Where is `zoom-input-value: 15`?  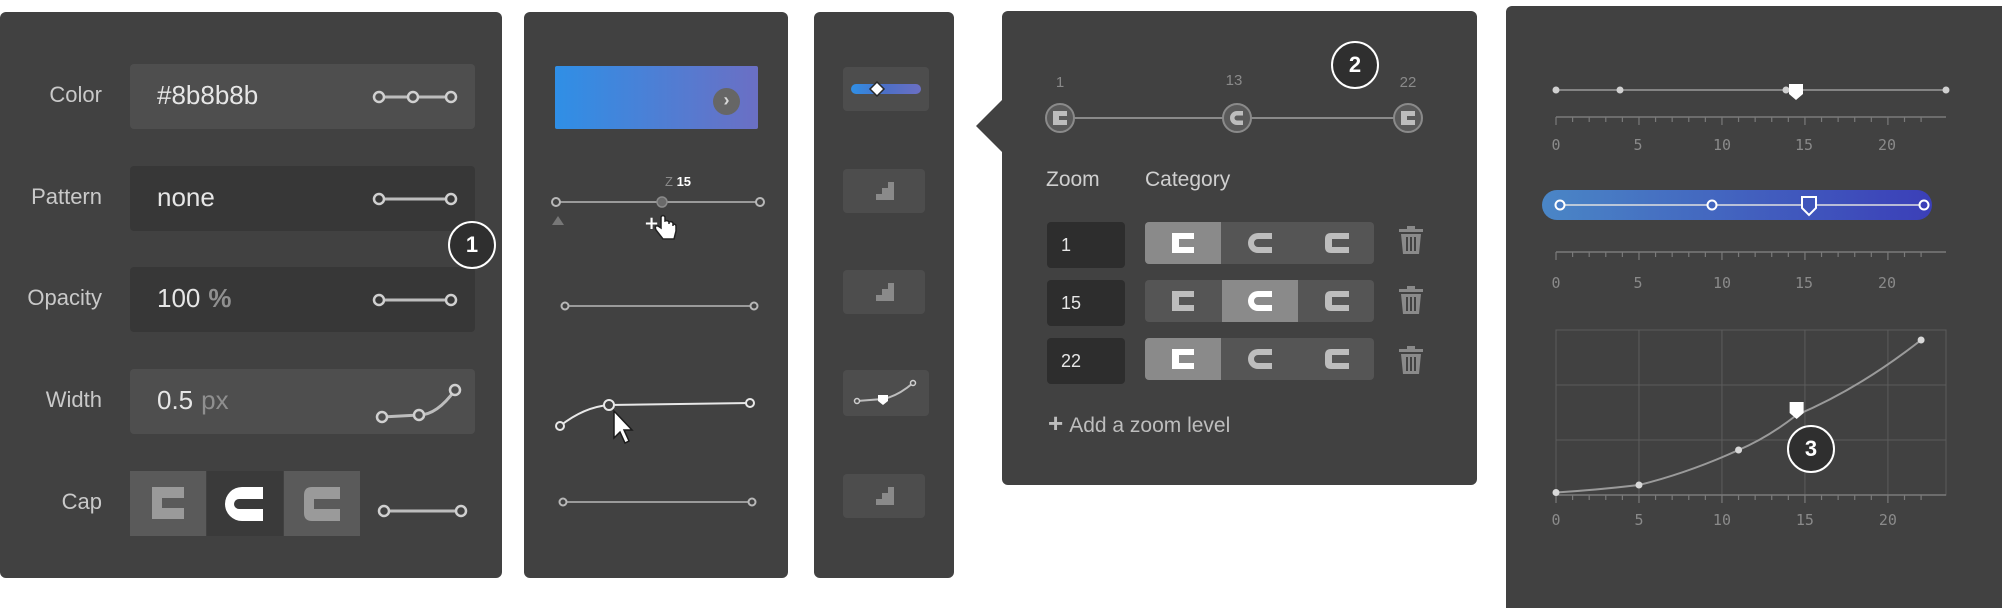 zoom-input-value: 15 is located at coordinates (1071, 303).